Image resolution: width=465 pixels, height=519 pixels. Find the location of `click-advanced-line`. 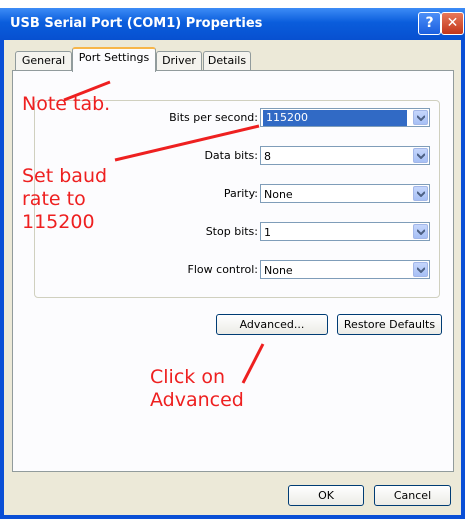

click-advanced-line is located at coordinates (253, 363).